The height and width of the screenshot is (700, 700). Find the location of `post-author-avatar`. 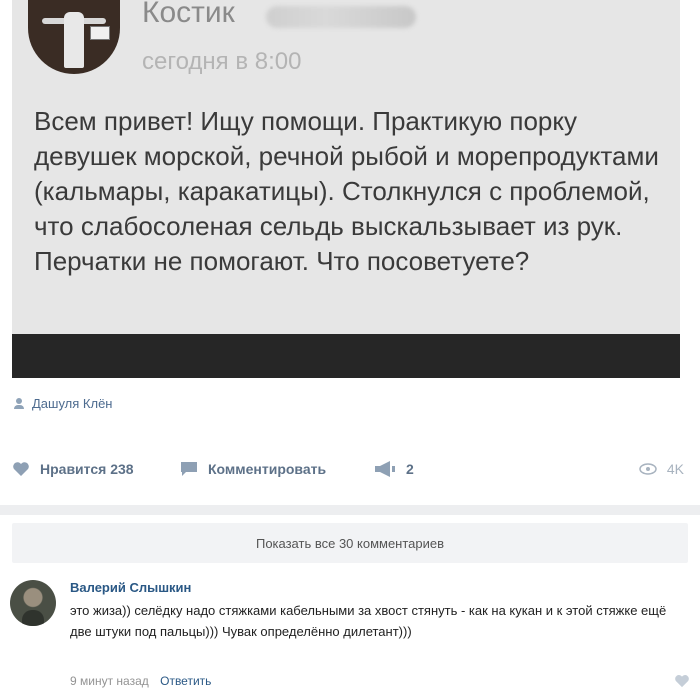

post-author-avatar is located at coordinates (74, 37).